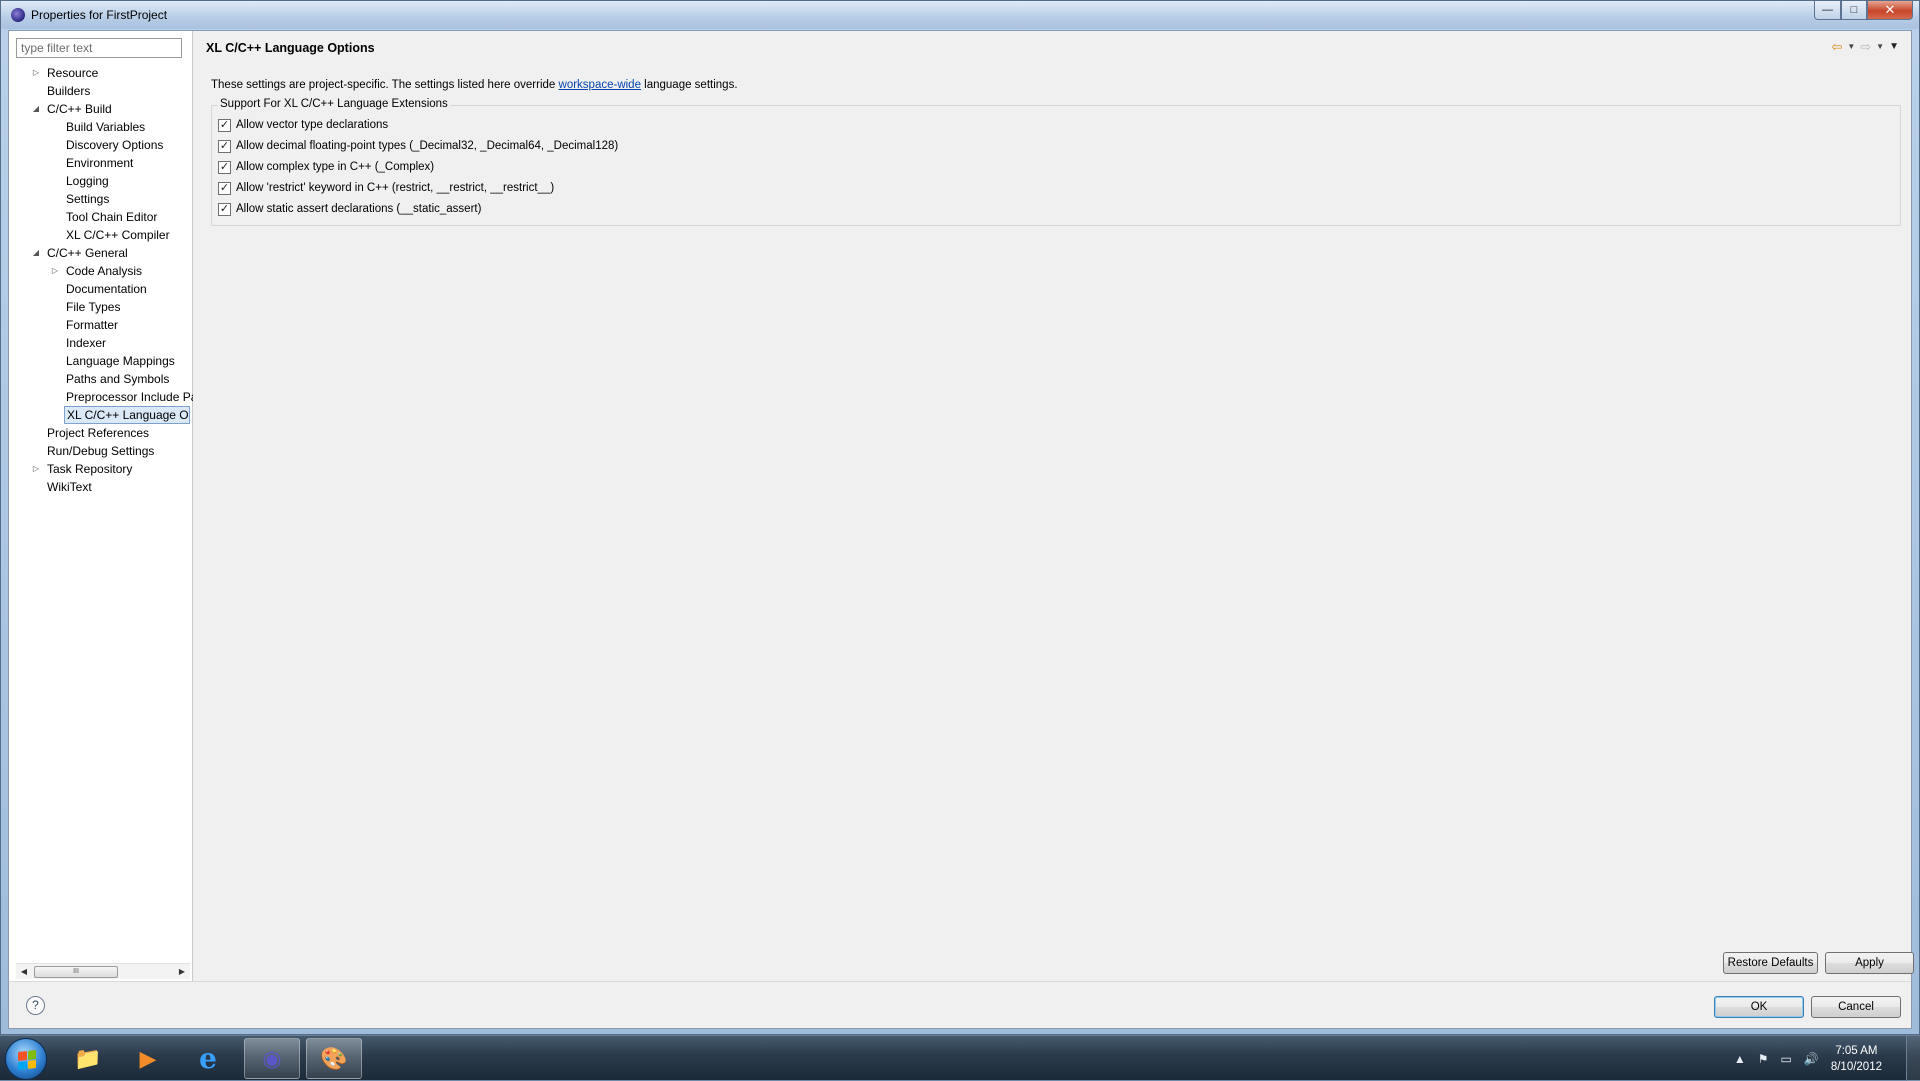 Image resolution: width=1920 pixels, height=1081 pixels. What do you see at coordinates (1759, 1007) in the screenshot?
I see `ok-button: OK` at bounding box center [1759, 1007].